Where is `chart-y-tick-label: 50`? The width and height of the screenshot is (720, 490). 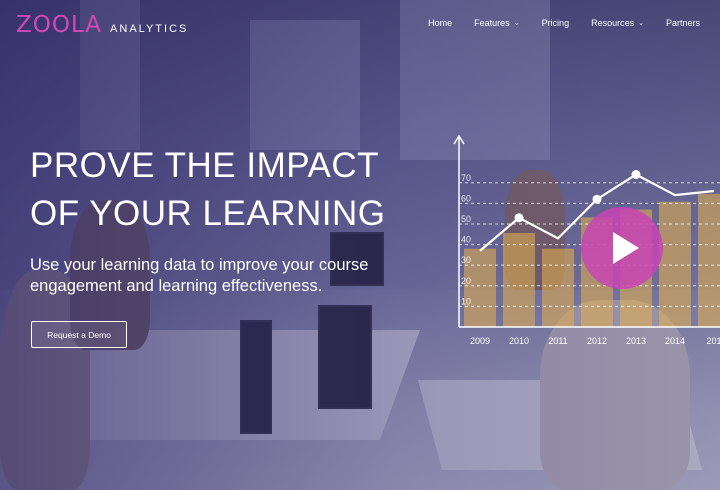 chart-y-tick-label: 50 is located at coordinates (466, 219).